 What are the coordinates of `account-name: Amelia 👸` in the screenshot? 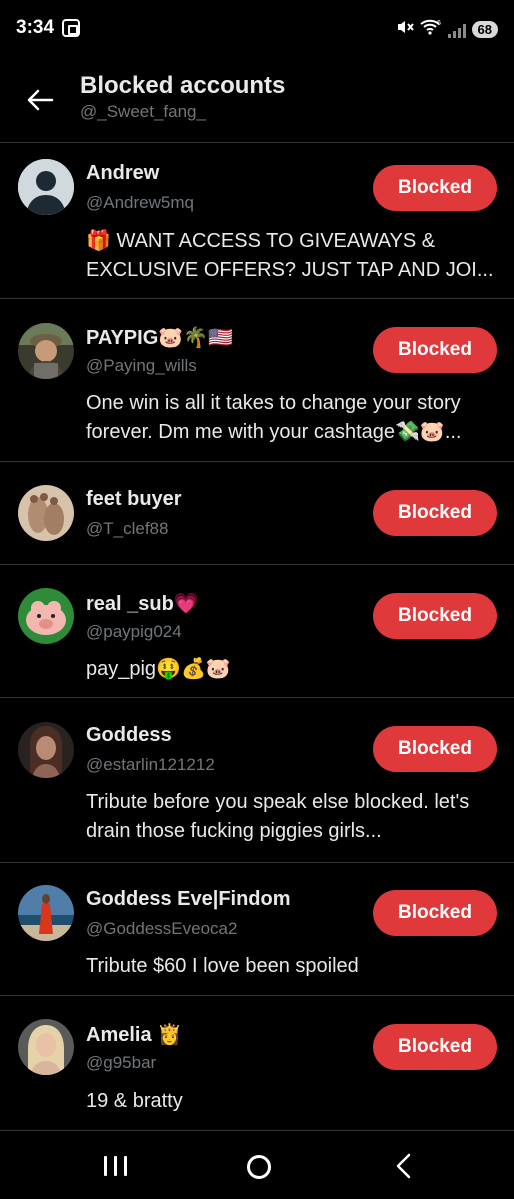 It's located at (134, 1034).